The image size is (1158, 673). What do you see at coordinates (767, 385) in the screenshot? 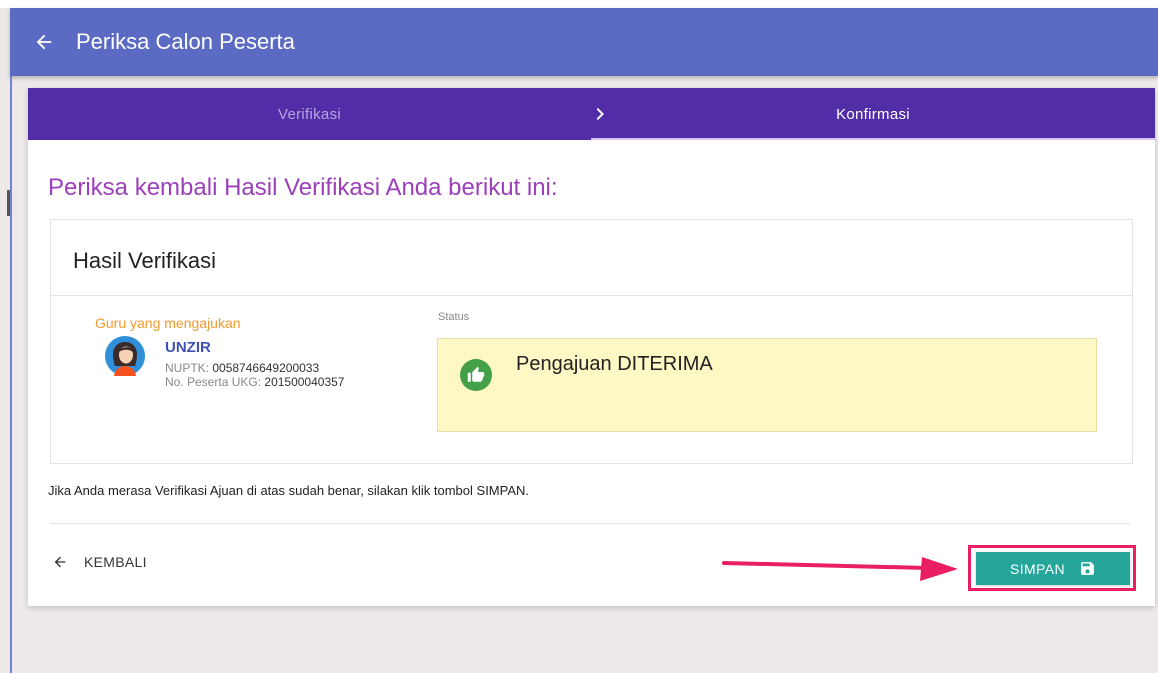
I see `status-box: Pengajuan DITERIMA` at bounding box center [767, 385].